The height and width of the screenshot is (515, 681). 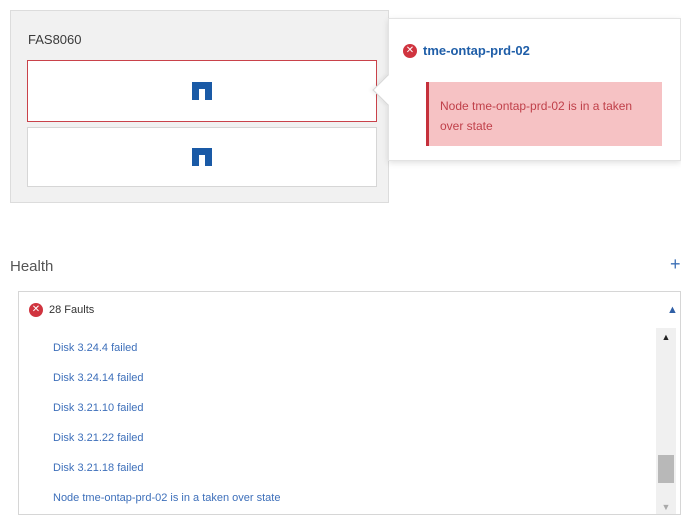 I want to click on chassis-model-label: FAS8060, so click(x=55, y=39).